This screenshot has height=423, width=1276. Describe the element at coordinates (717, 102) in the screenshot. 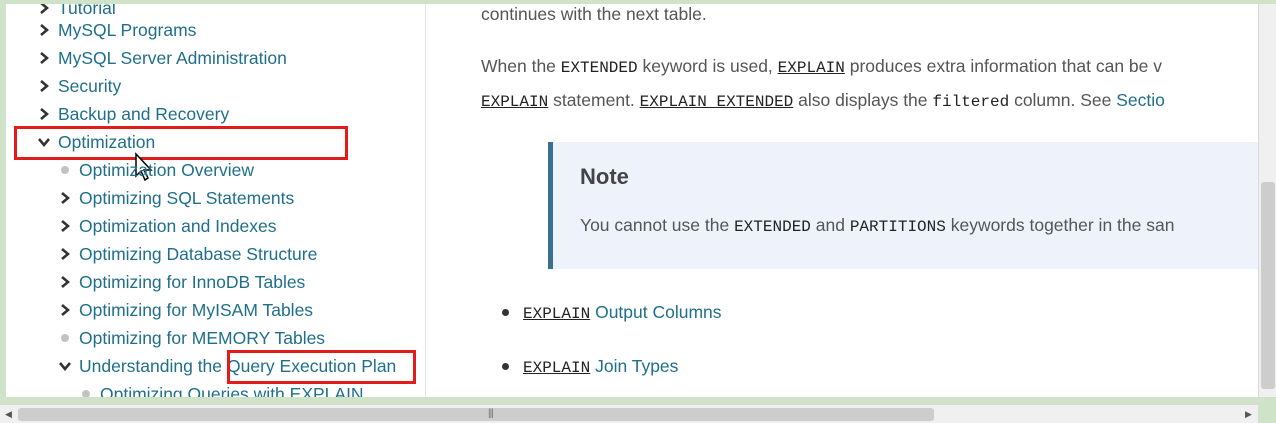

I see `explain-extended-link: EXPLAIN EXTENDED` at that location.